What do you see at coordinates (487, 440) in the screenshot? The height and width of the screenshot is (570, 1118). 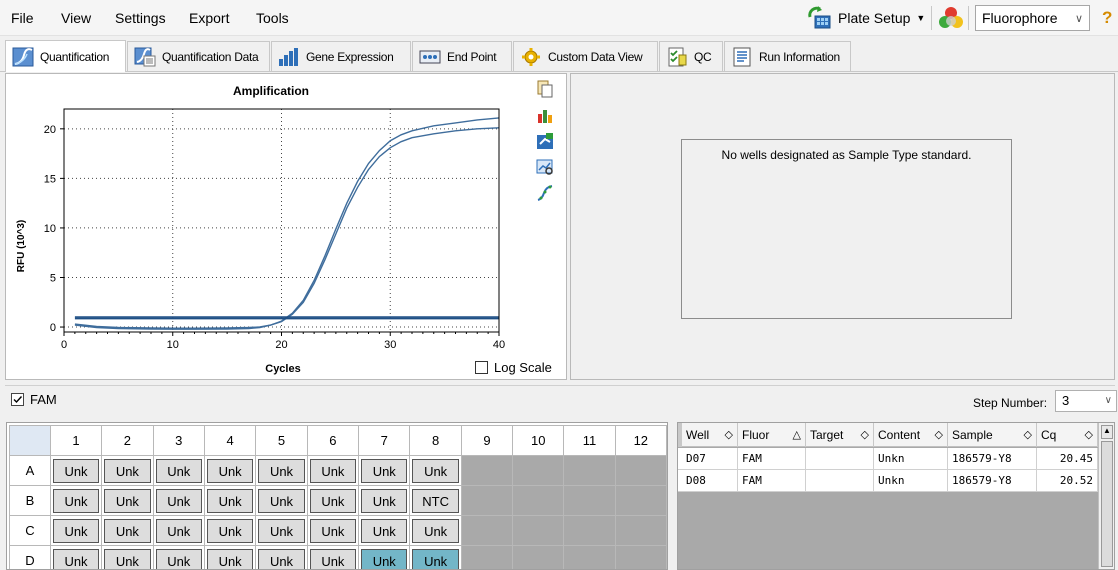 I see `plate-column-header: 9` at bounding box center [487, 440].